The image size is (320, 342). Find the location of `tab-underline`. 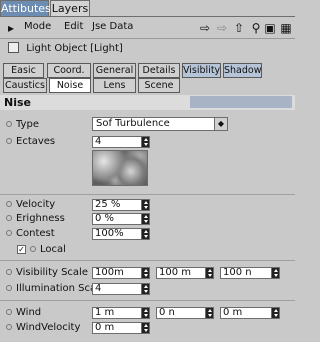

tab-underline is located at coordinates (147, 16).